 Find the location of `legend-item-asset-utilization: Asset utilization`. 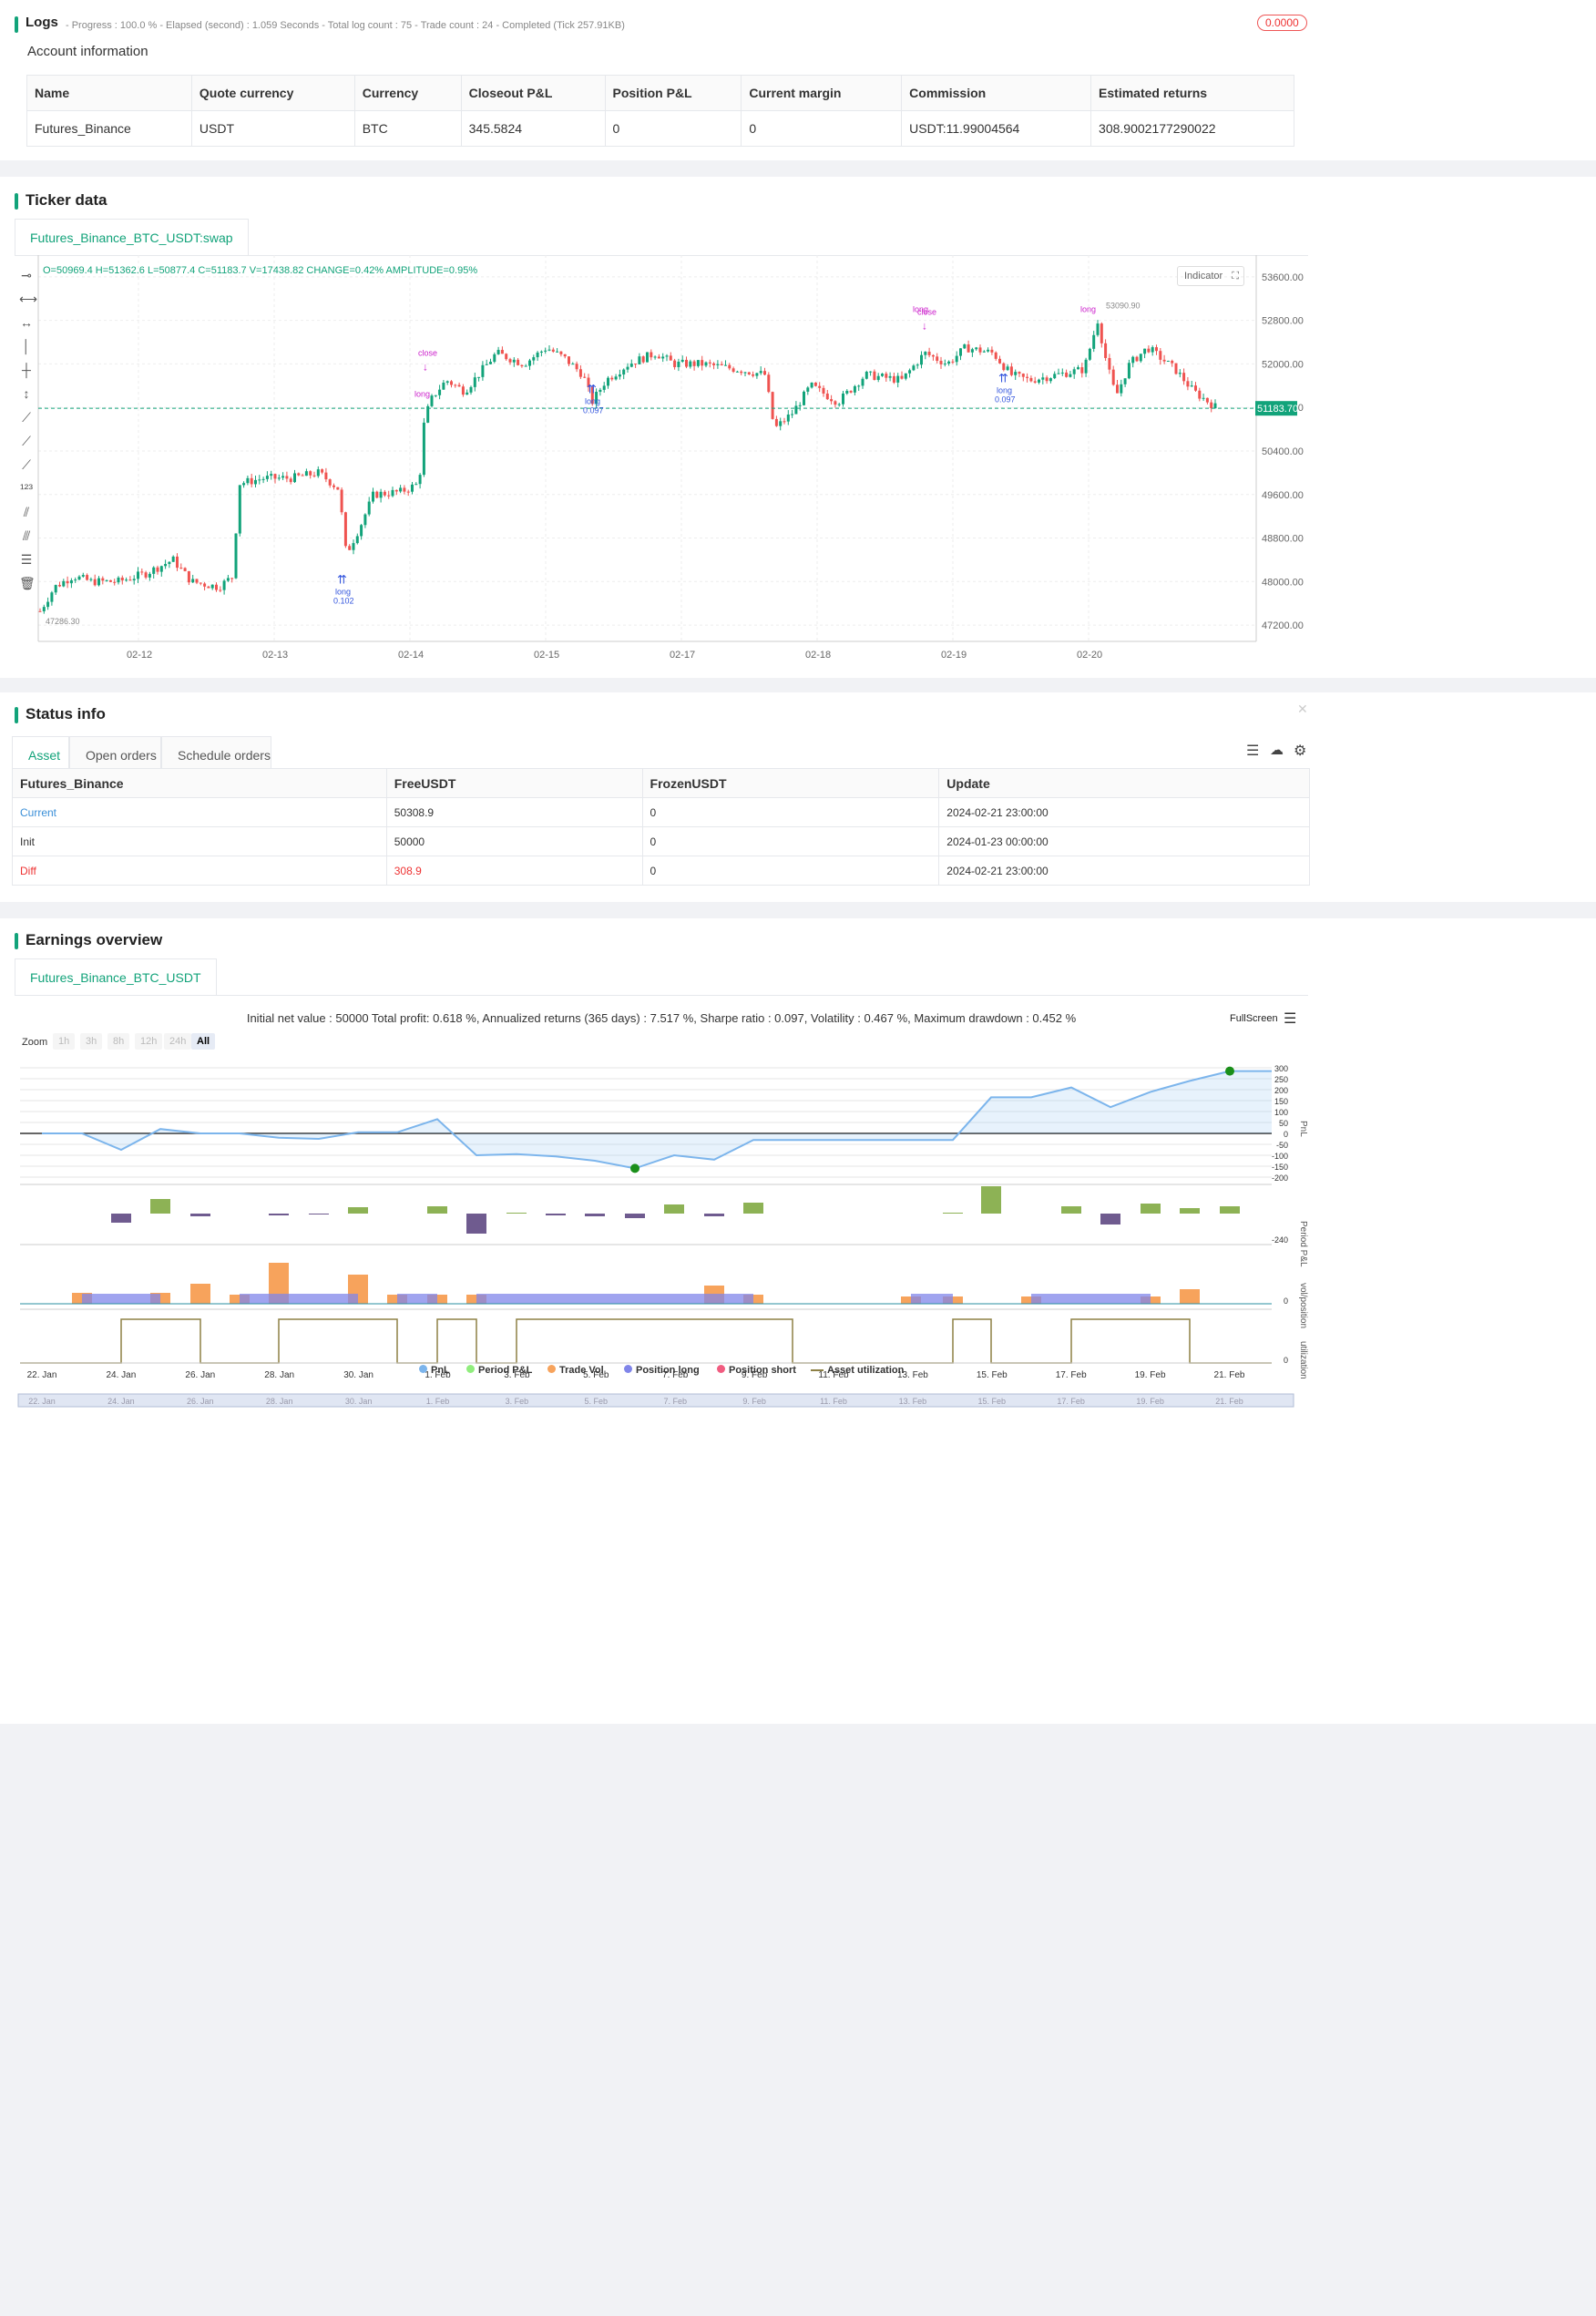

legend-item-asset-utilization: Asset utilization is located at coordinates (857, 1370).